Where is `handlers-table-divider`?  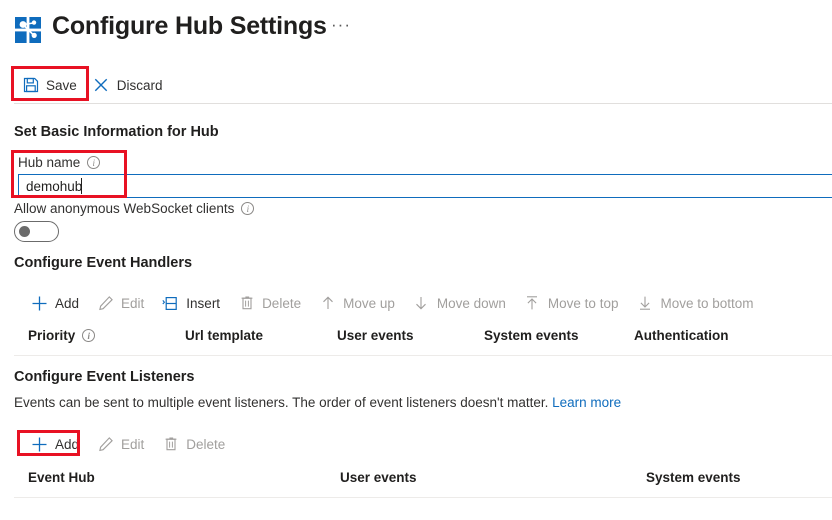 handlers-table-divider is located at coordinates (423, 355).